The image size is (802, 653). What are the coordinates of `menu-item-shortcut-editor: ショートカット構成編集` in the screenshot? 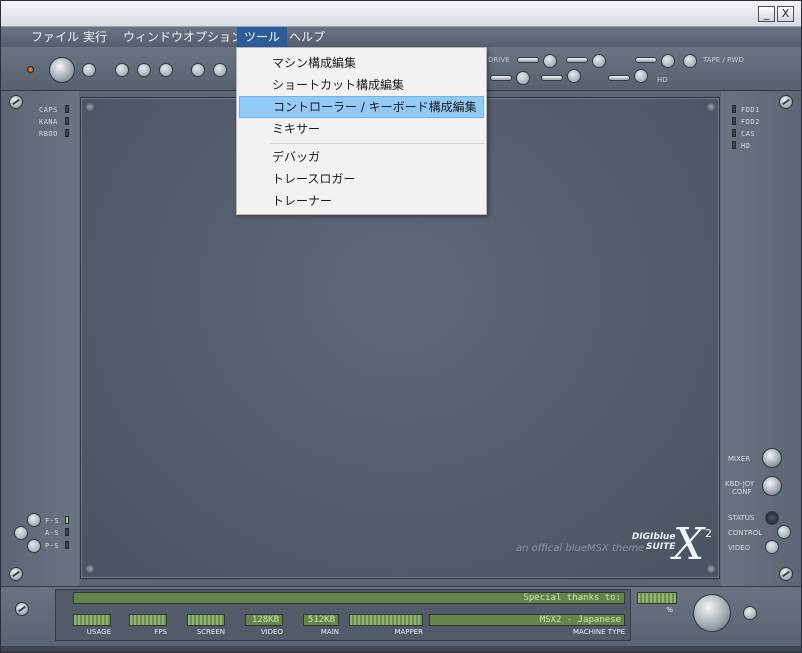 It's located at (361, 85).